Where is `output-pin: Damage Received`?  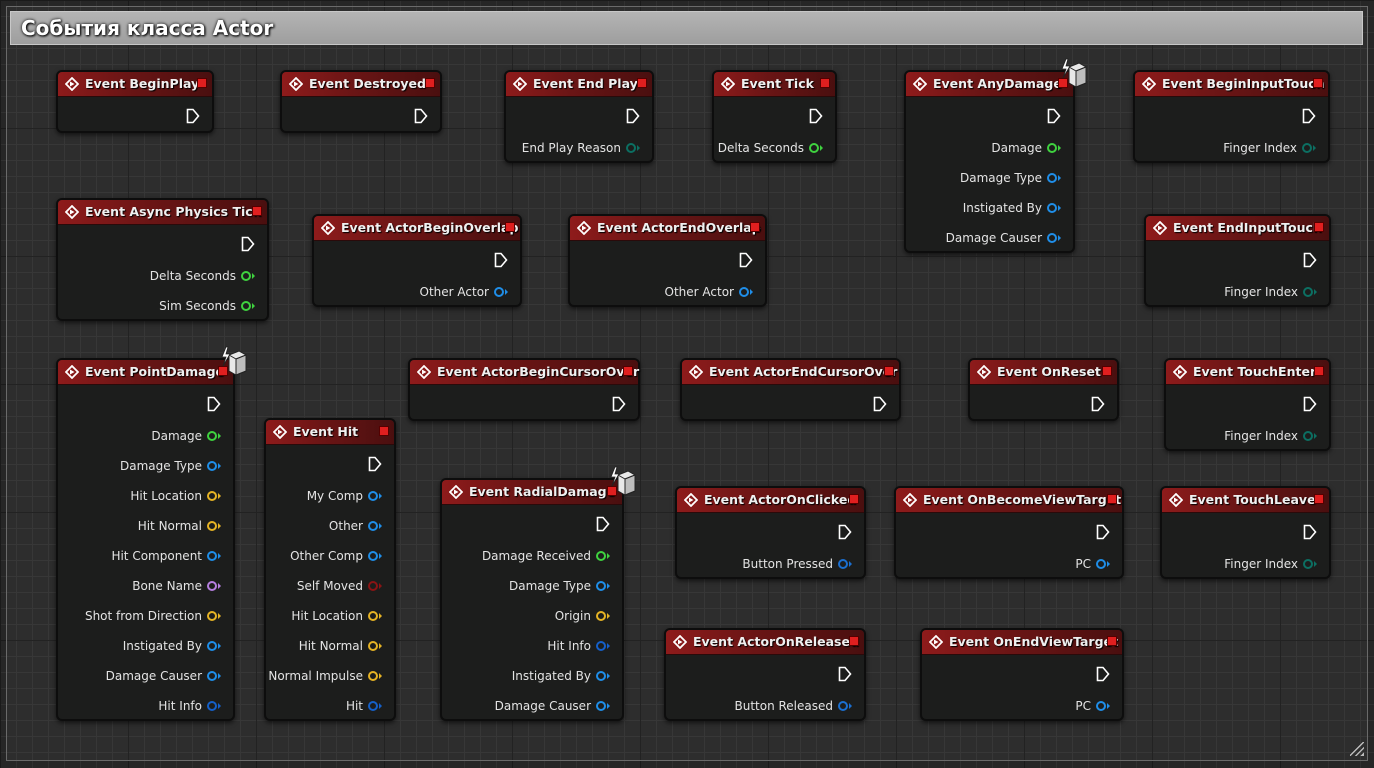 output-pin: Damage Received is located at coordinates (546, 556).